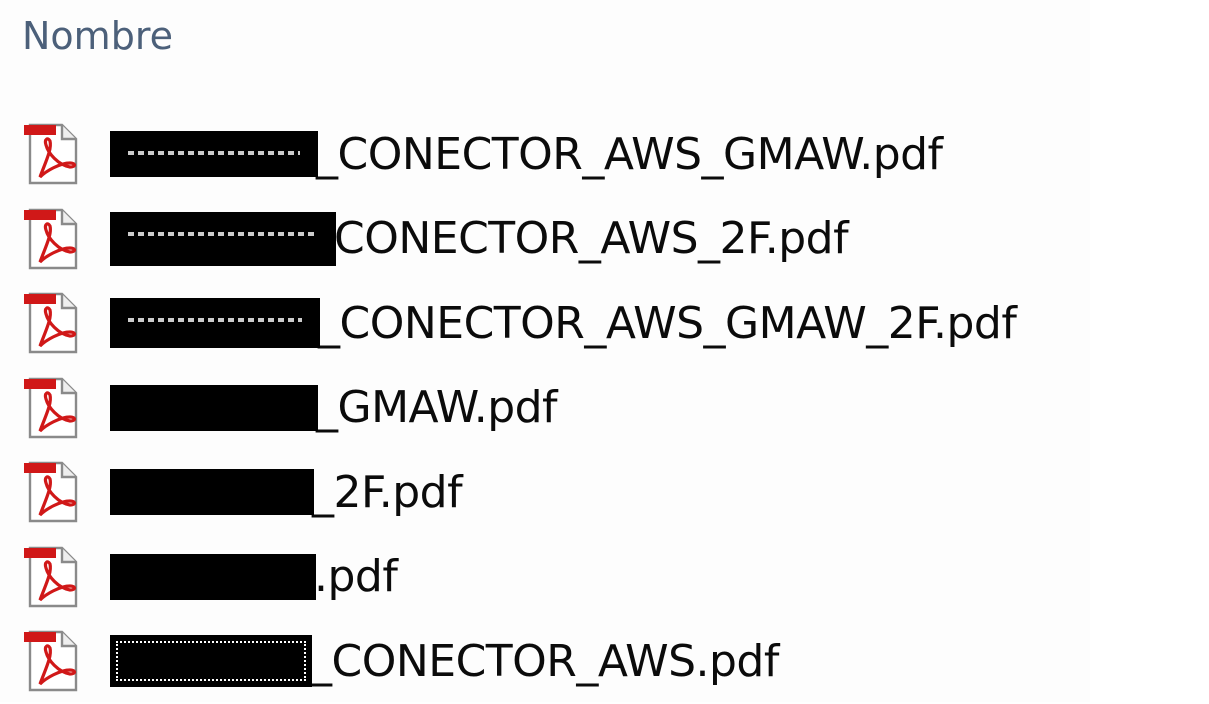  Describe the element at coordinates (591, 239) in the screenshot. I see `file-name: CONECTOR_AWS_2F.pdf` at that location.